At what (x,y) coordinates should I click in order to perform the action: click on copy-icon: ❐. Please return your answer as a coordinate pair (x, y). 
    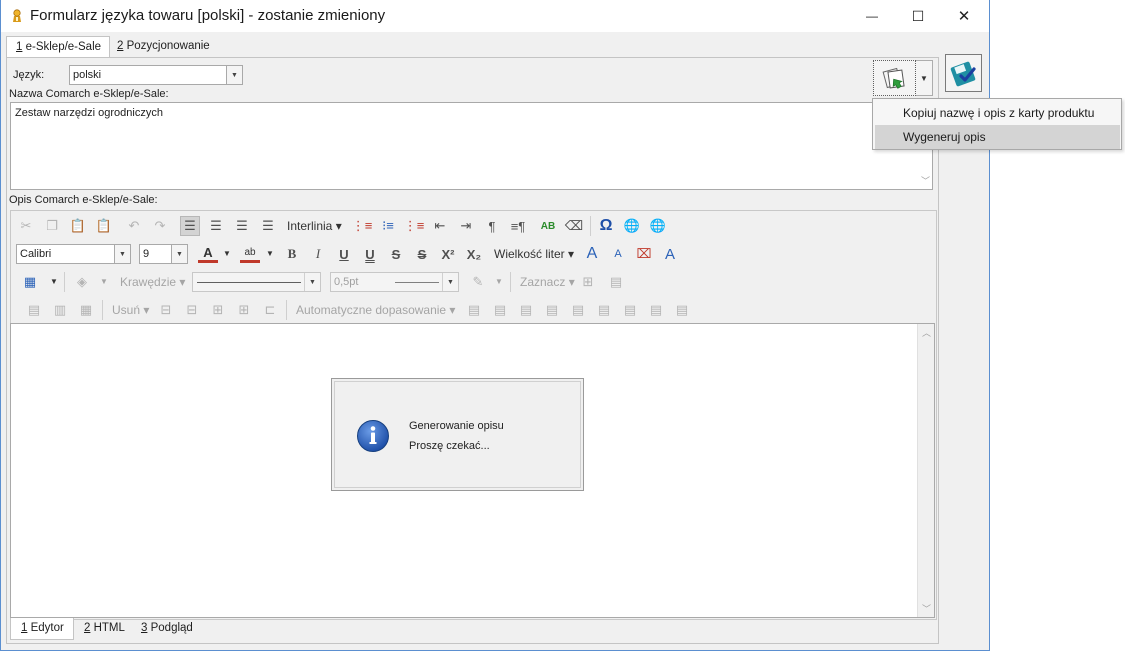
    Looking at the image, I should click on (52, 226).